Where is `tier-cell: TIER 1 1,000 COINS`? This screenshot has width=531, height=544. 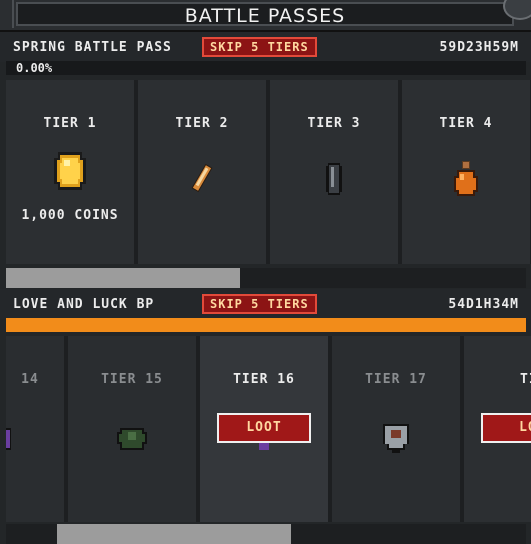
tier-cell: TIER 1 1,000 COINS is located at coordinates (70, 172).